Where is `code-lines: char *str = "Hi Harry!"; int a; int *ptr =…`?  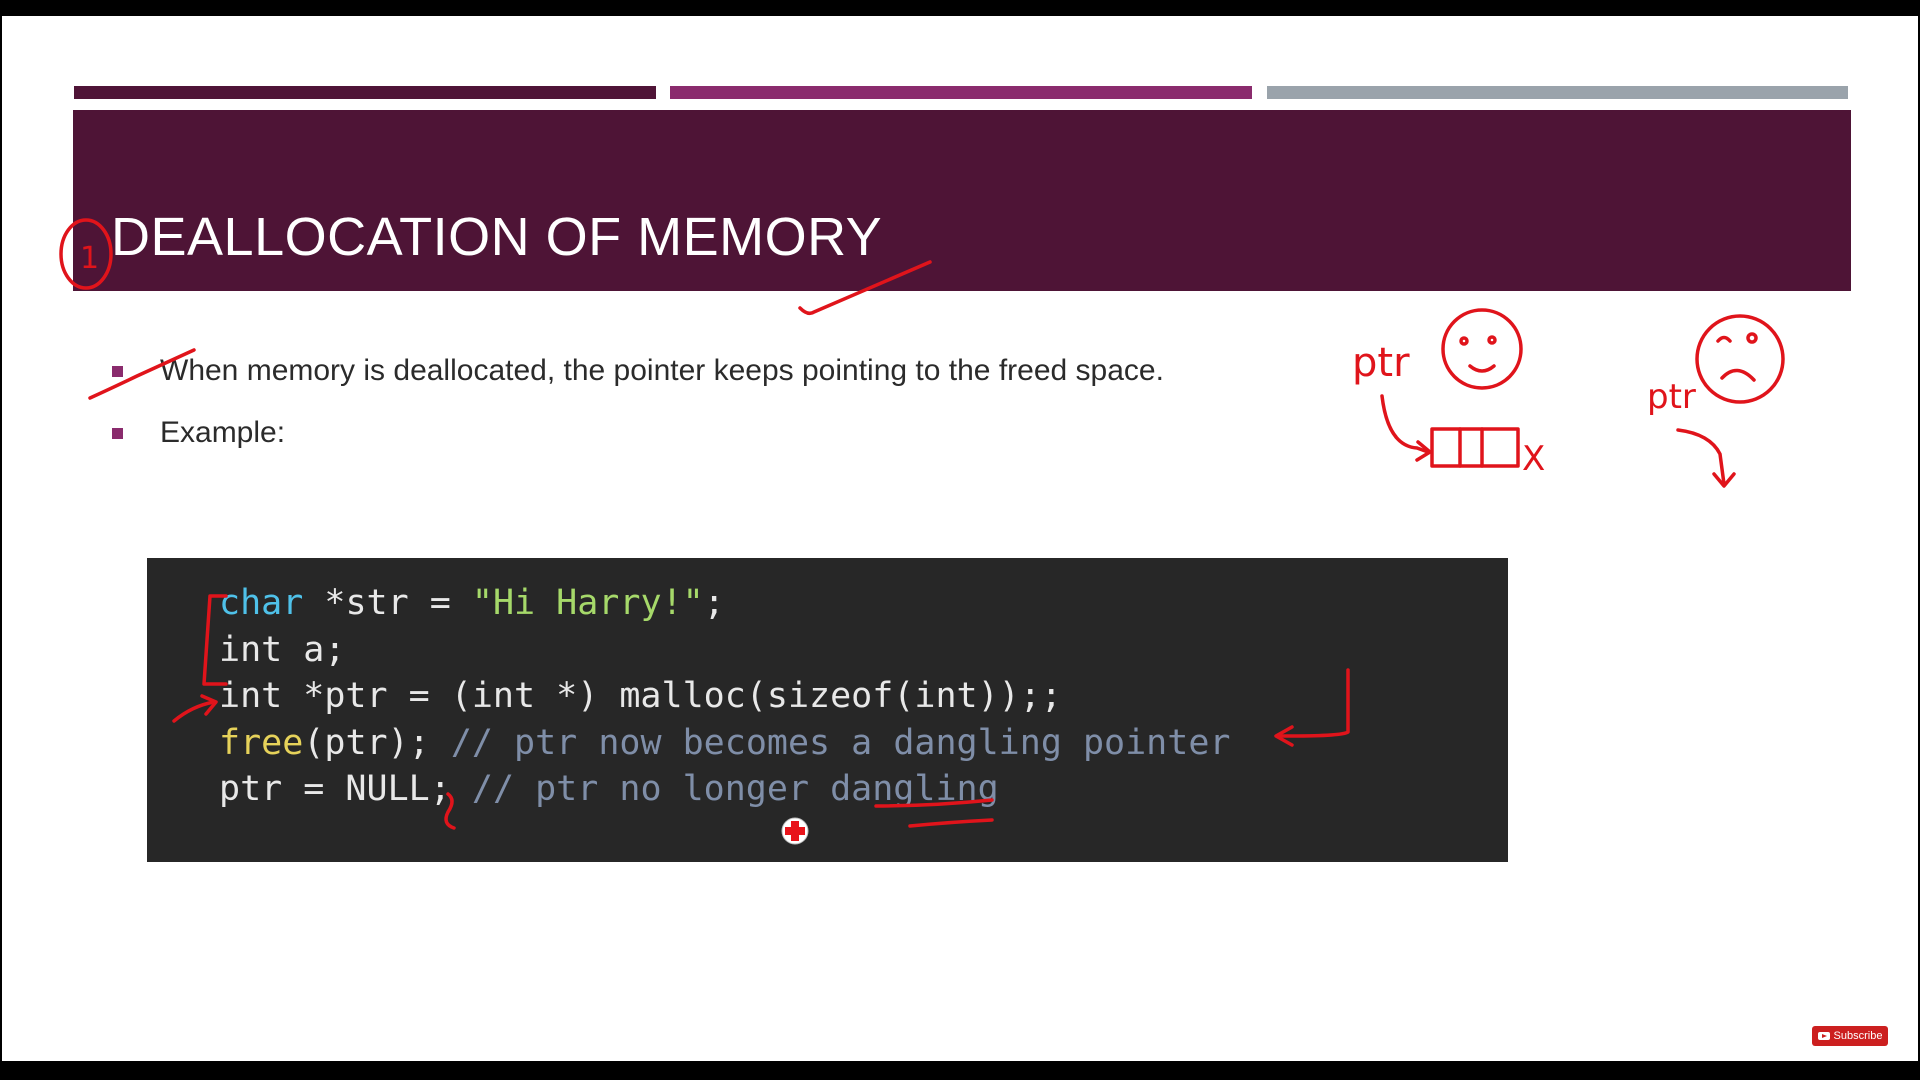 code-lines: char *str = "Hi Harry!"; int a; int *ptr =… is located at coordinates (724, 696).